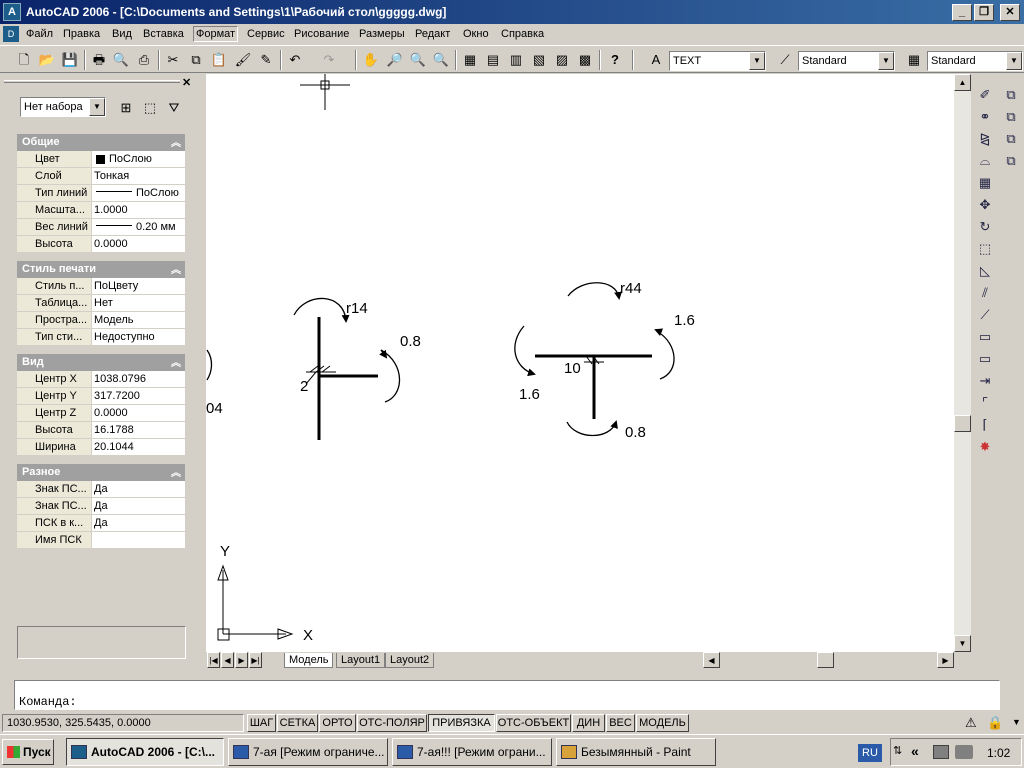 This screenshot has width=1024, height=768. I want to click on property-value: ПоЦвету, so click(138, 286).